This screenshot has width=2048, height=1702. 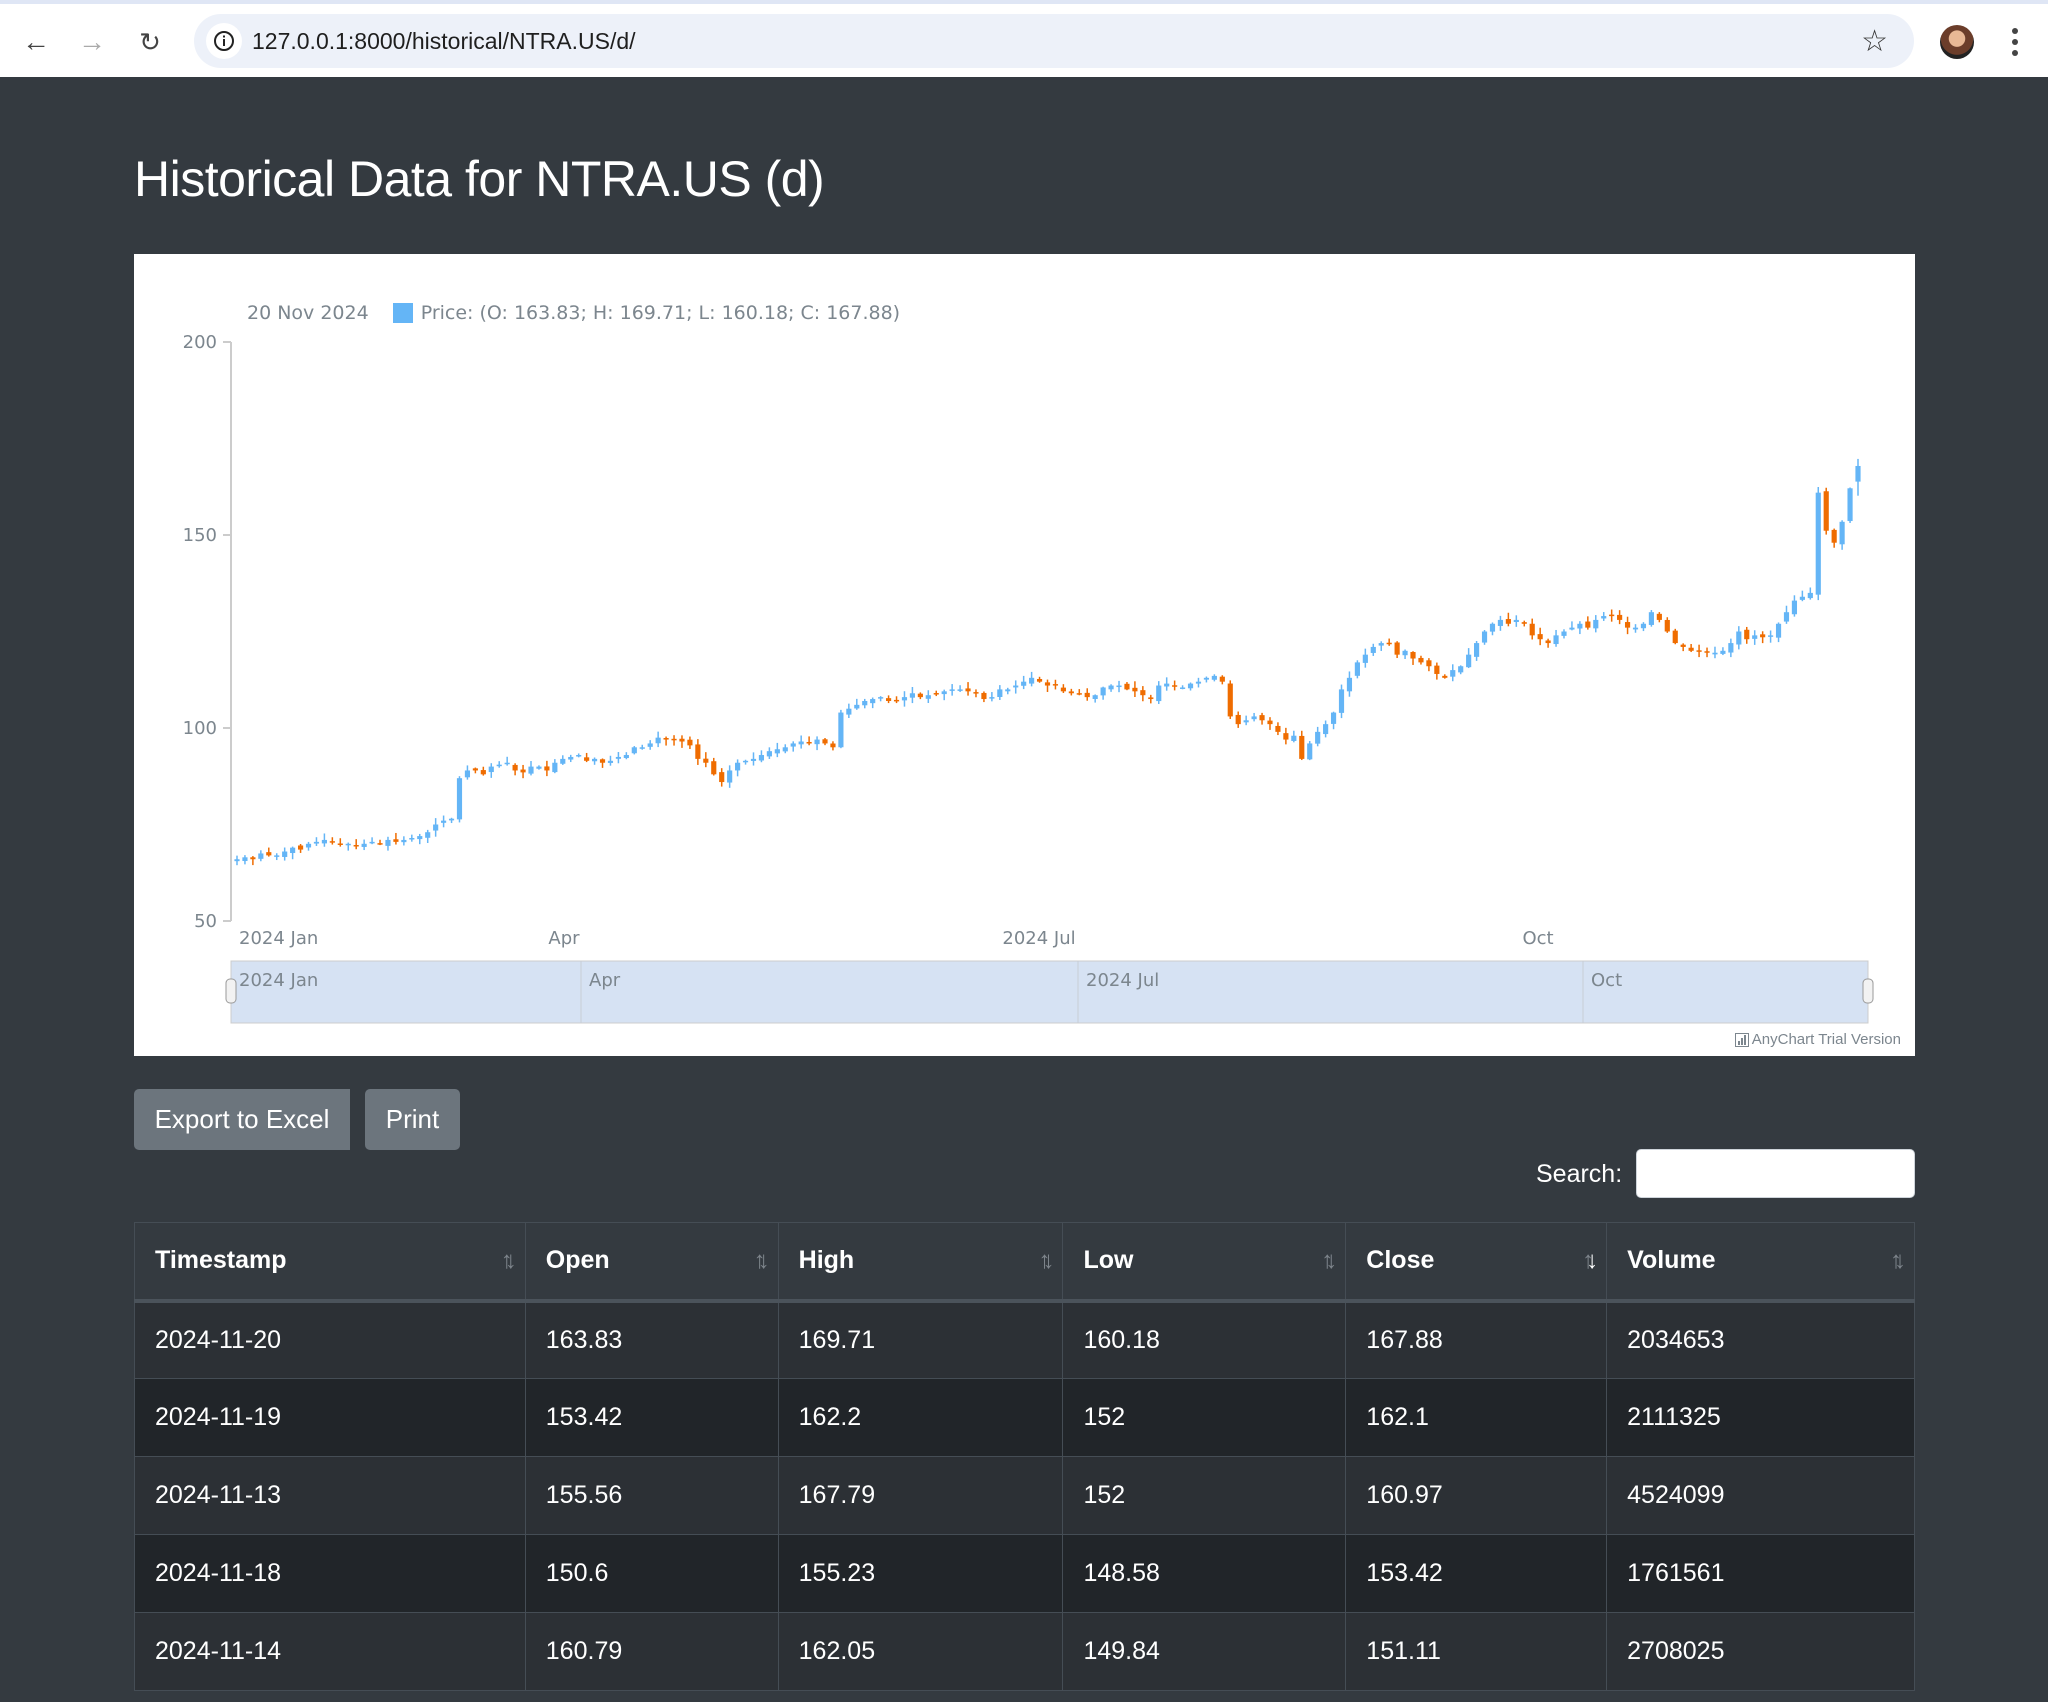 I want to click on url-text: 127.0.0.1:8000/historical/NTRA.US/d/, so click(x=444, y=41).